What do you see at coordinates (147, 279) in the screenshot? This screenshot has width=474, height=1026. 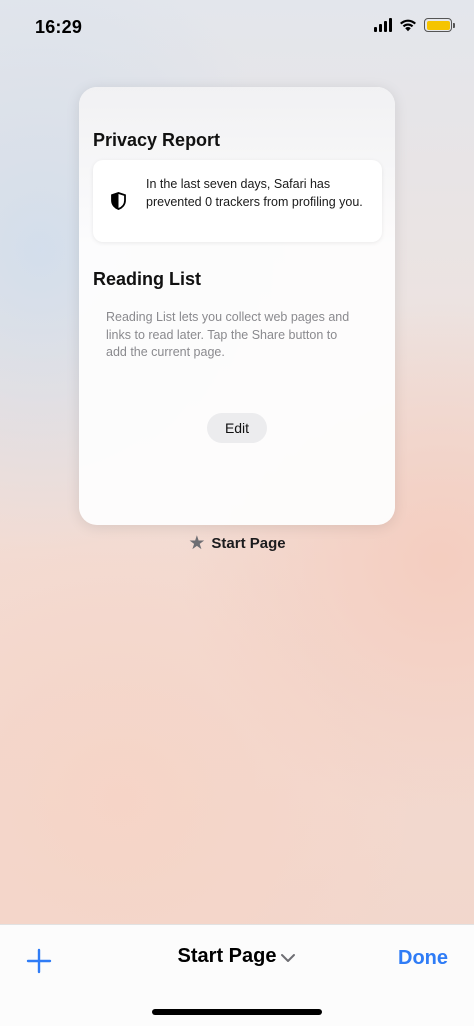 I see `reading-list-title: Reading List` at bounding box center [147, 279].